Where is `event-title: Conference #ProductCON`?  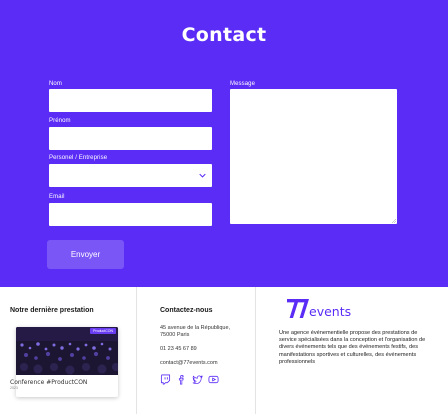
event-title: Conference #ProductCON is located at coordinates (49, 382).